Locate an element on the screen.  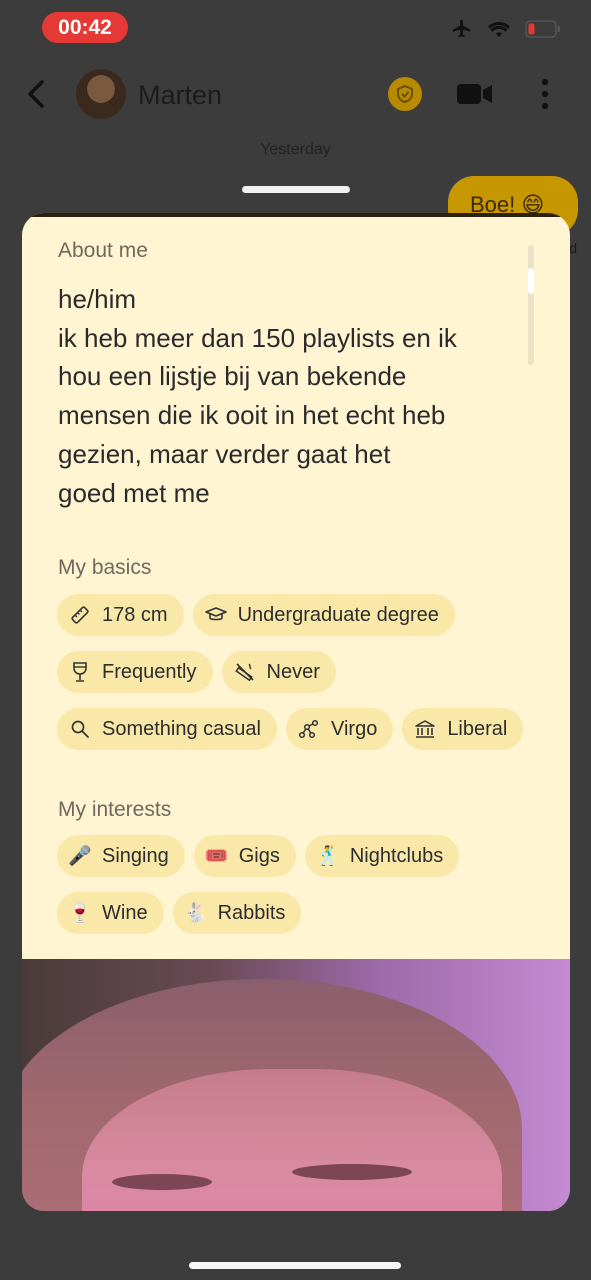
chip-label: Singing is located at coordinates (135, 855).